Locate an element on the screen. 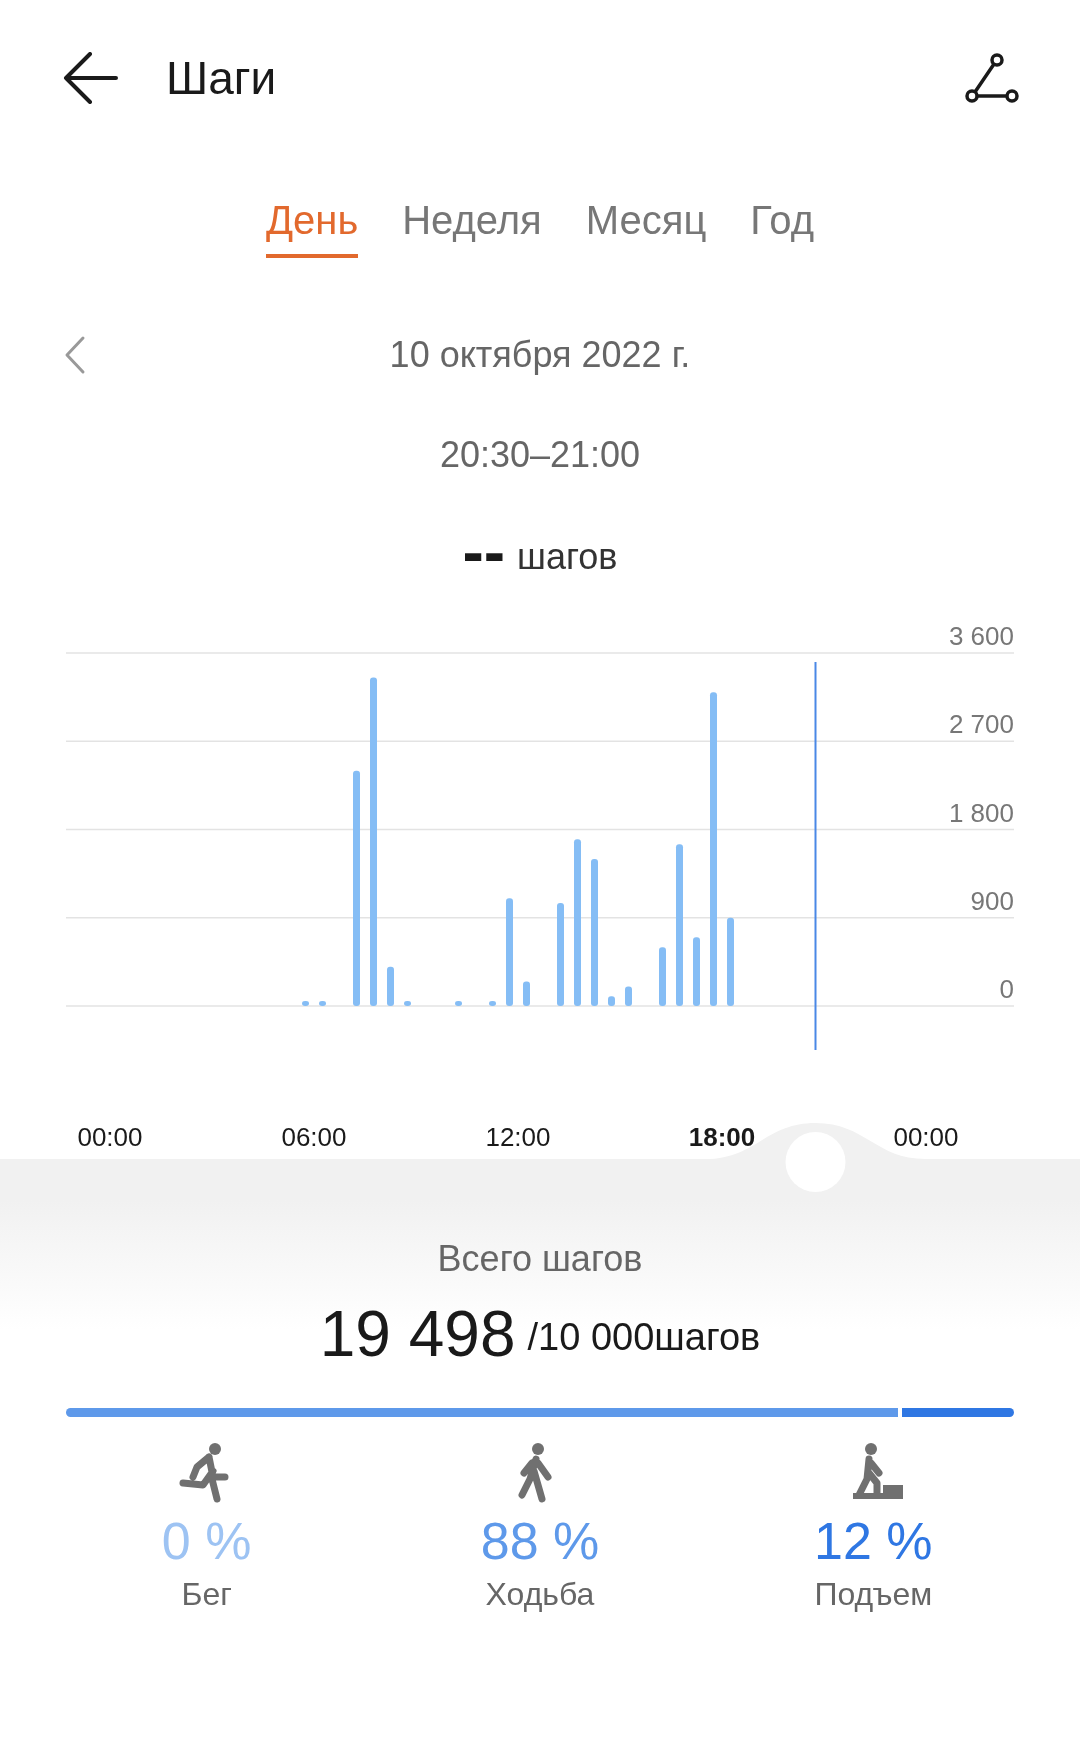 This screenshot has width=1080, height=1738. back-button is located at coordinates (90, 78).